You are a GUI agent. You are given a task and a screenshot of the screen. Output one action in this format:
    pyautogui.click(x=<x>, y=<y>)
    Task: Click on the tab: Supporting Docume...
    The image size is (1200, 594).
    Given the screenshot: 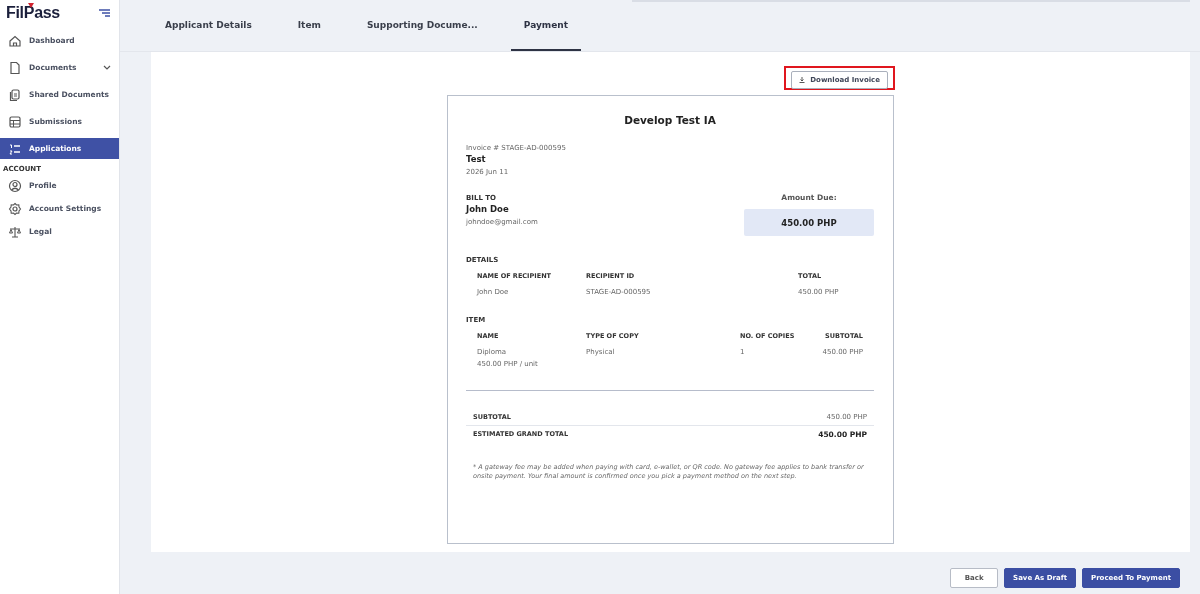 What is the action you would take?
    pyautogui.click(x=422, y=25)
    